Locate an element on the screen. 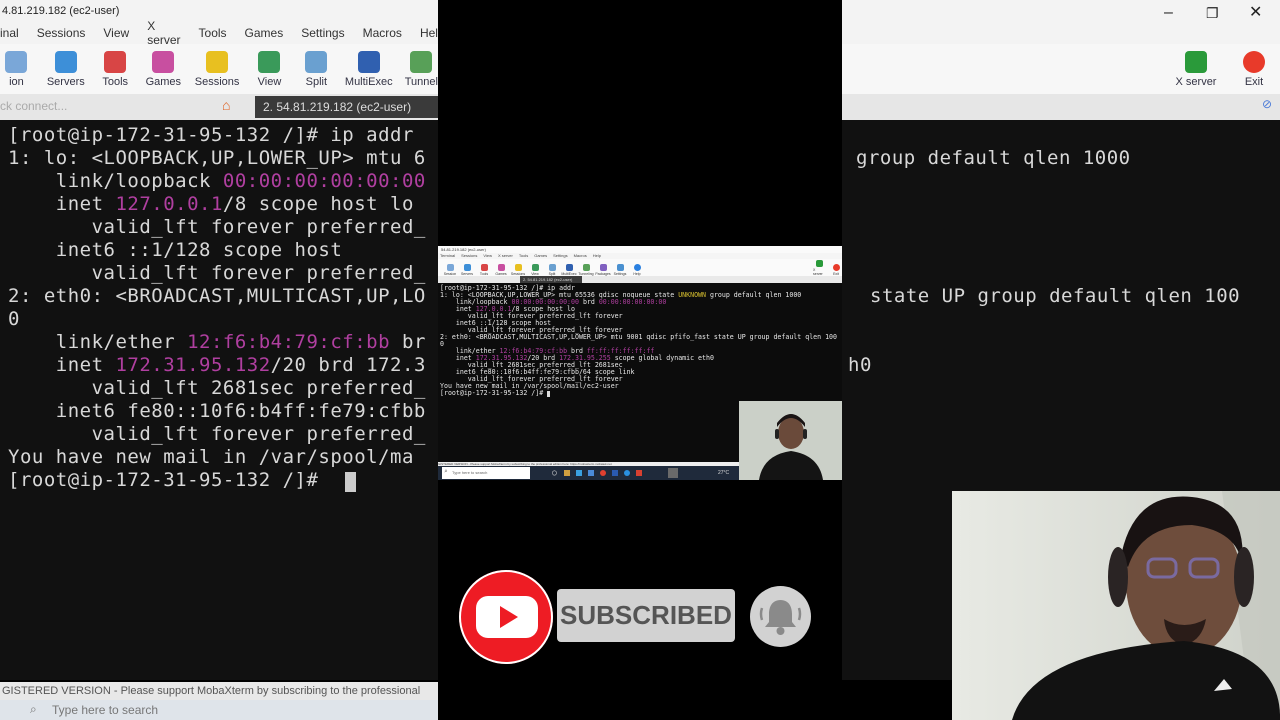  terminal-line: inet6 ::1/128 scope host is located at coordinates (175, 250).